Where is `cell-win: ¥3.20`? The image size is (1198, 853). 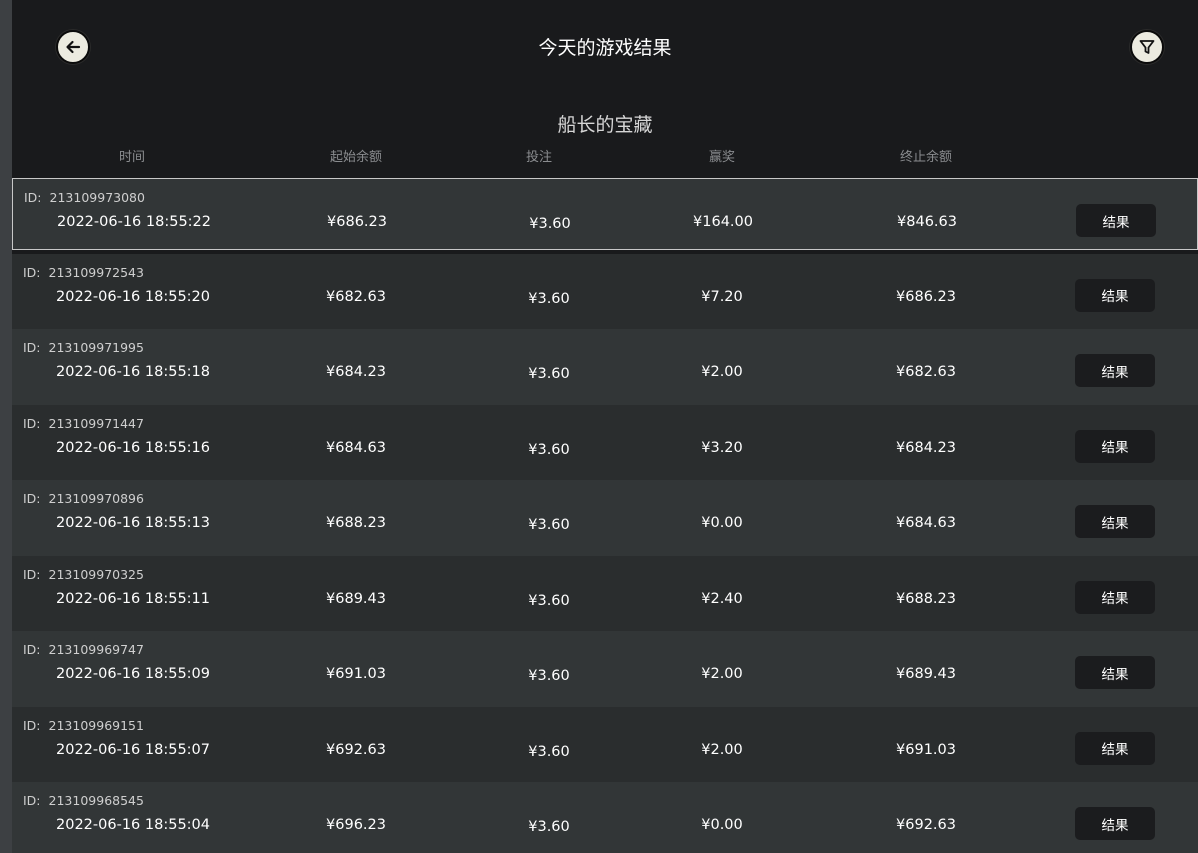
cell-win: ¥3.20 is located at coordinates (722, 447).